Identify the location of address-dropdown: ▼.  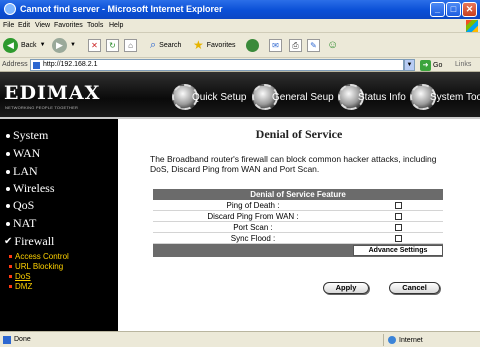
(409, 65).